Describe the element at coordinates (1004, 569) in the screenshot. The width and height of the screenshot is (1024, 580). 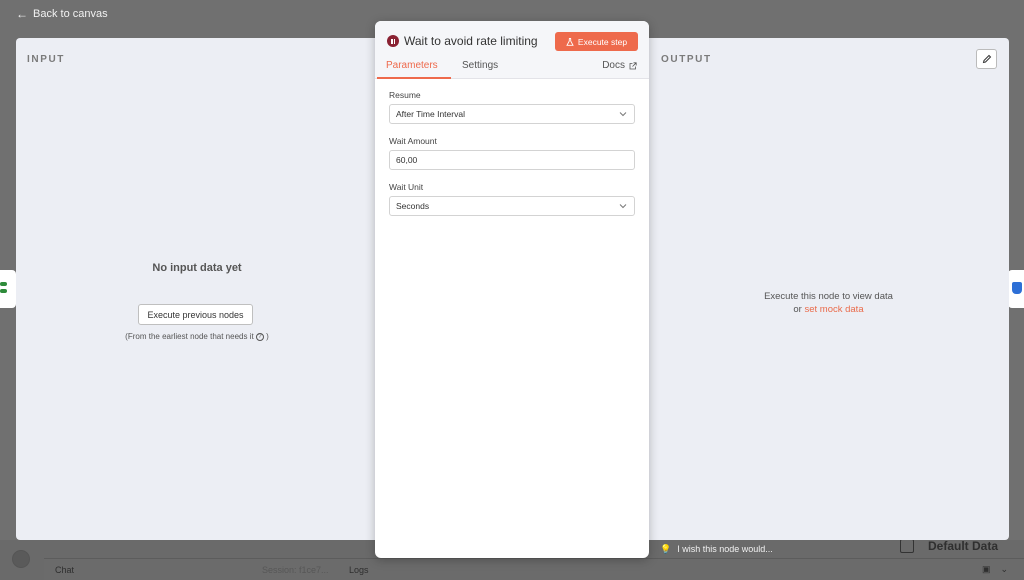
I see `collapse-icon: ⌄` at that location.